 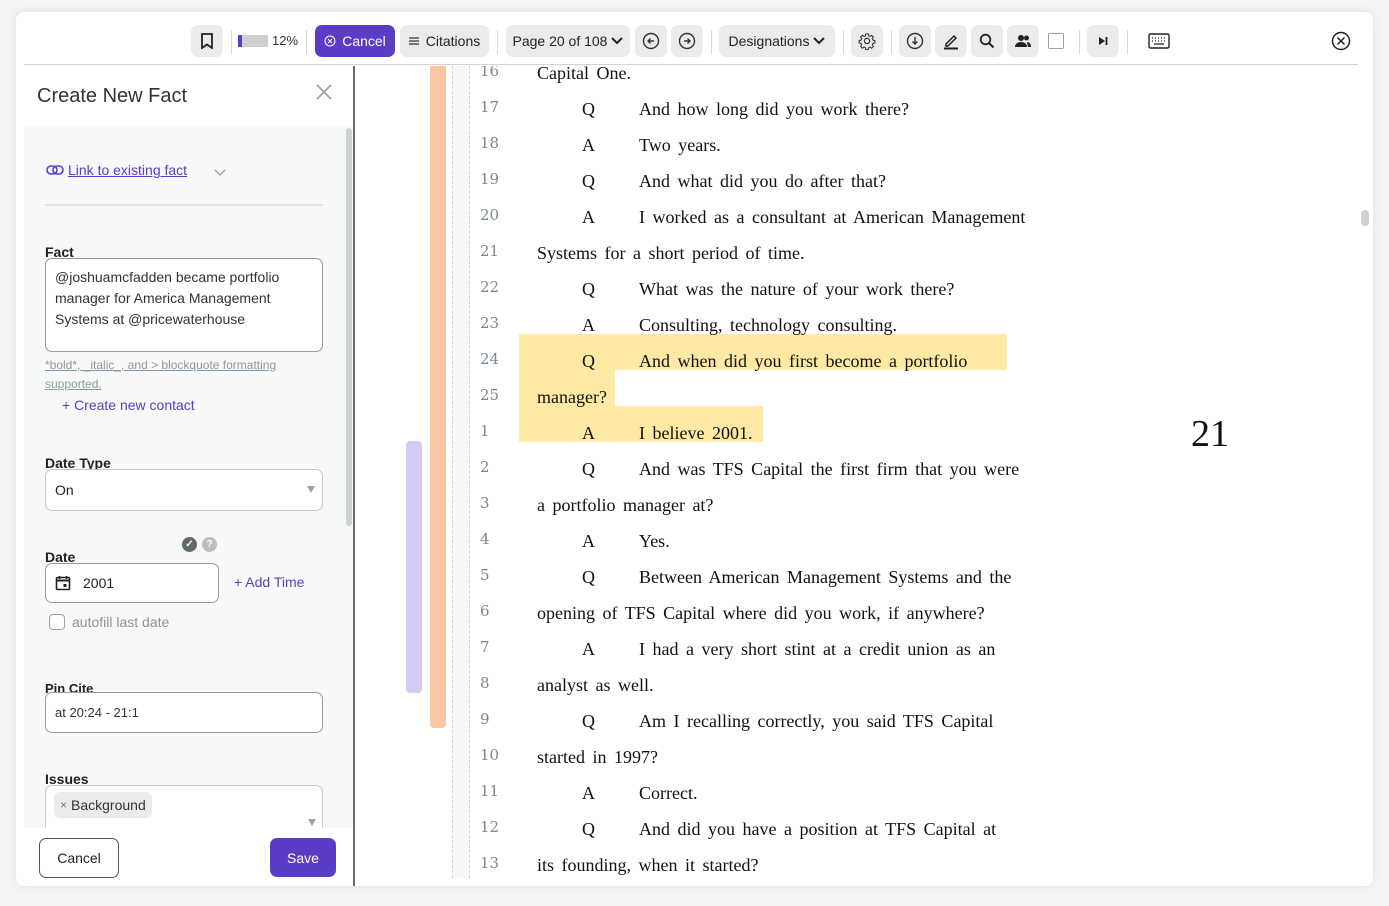 What do you see at coordinates (485, 539) in the screenshot?
I see `line-number: 4` at bounding box center [485, 539].